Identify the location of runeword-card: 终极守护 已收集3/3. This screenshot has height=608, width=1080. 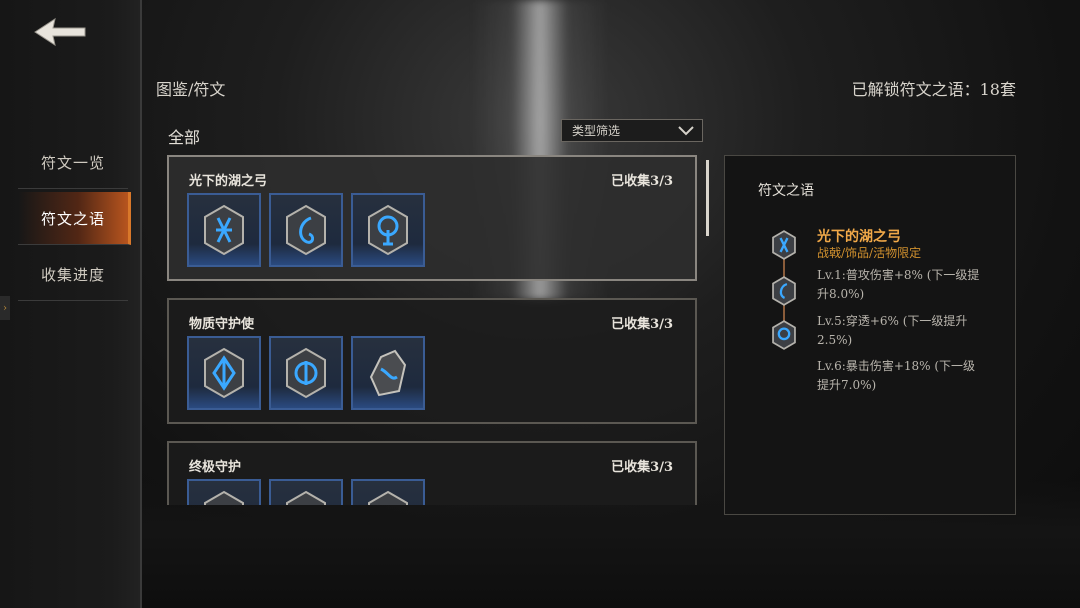
(432, 473).